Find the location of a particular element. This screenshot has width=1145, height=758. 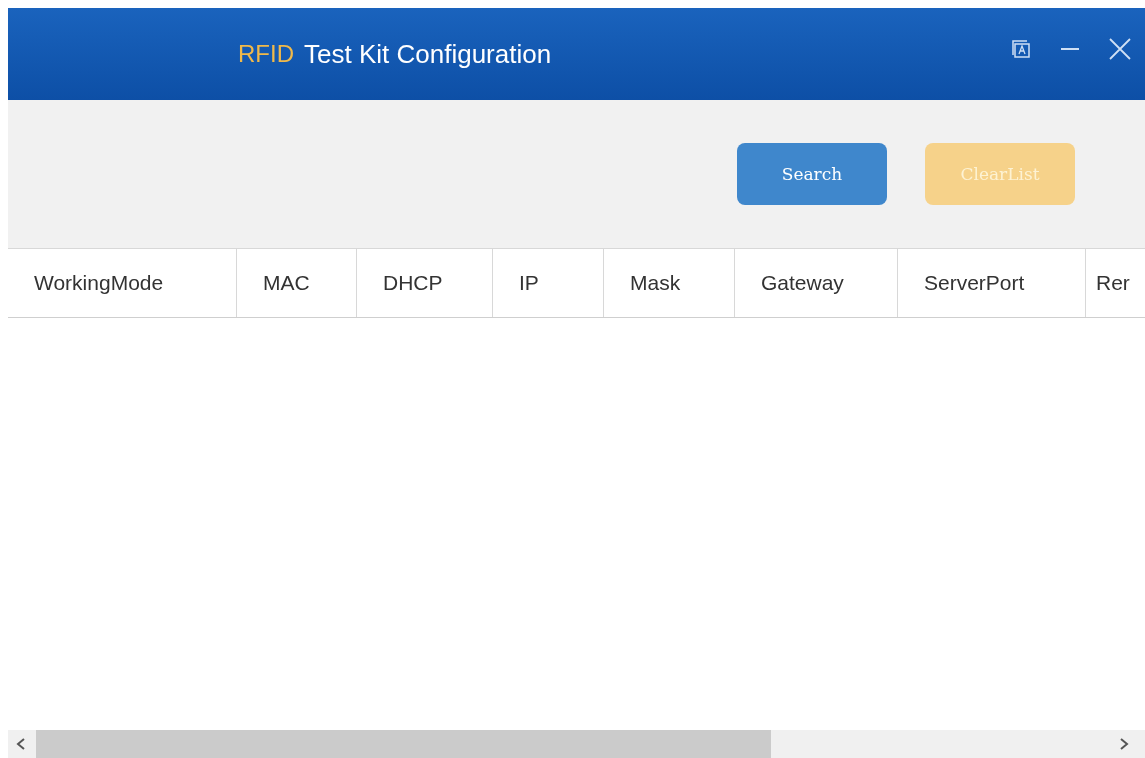

window-title: Test Kit Configuration is located at coordinates (428, 54).